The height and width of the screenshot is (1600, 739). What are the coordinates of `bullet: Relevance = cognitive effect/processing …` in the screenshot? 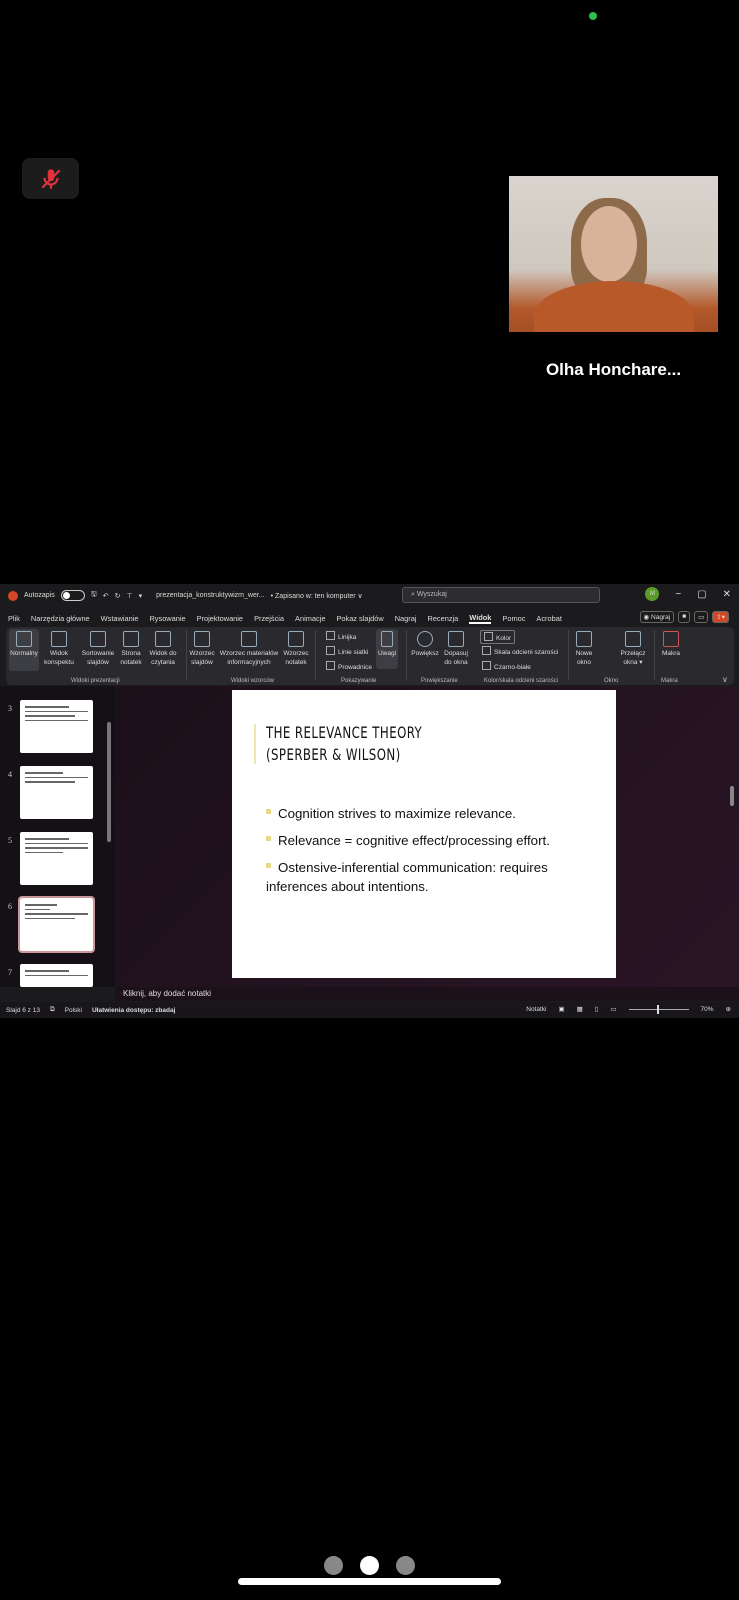 It's located at (416, 840).